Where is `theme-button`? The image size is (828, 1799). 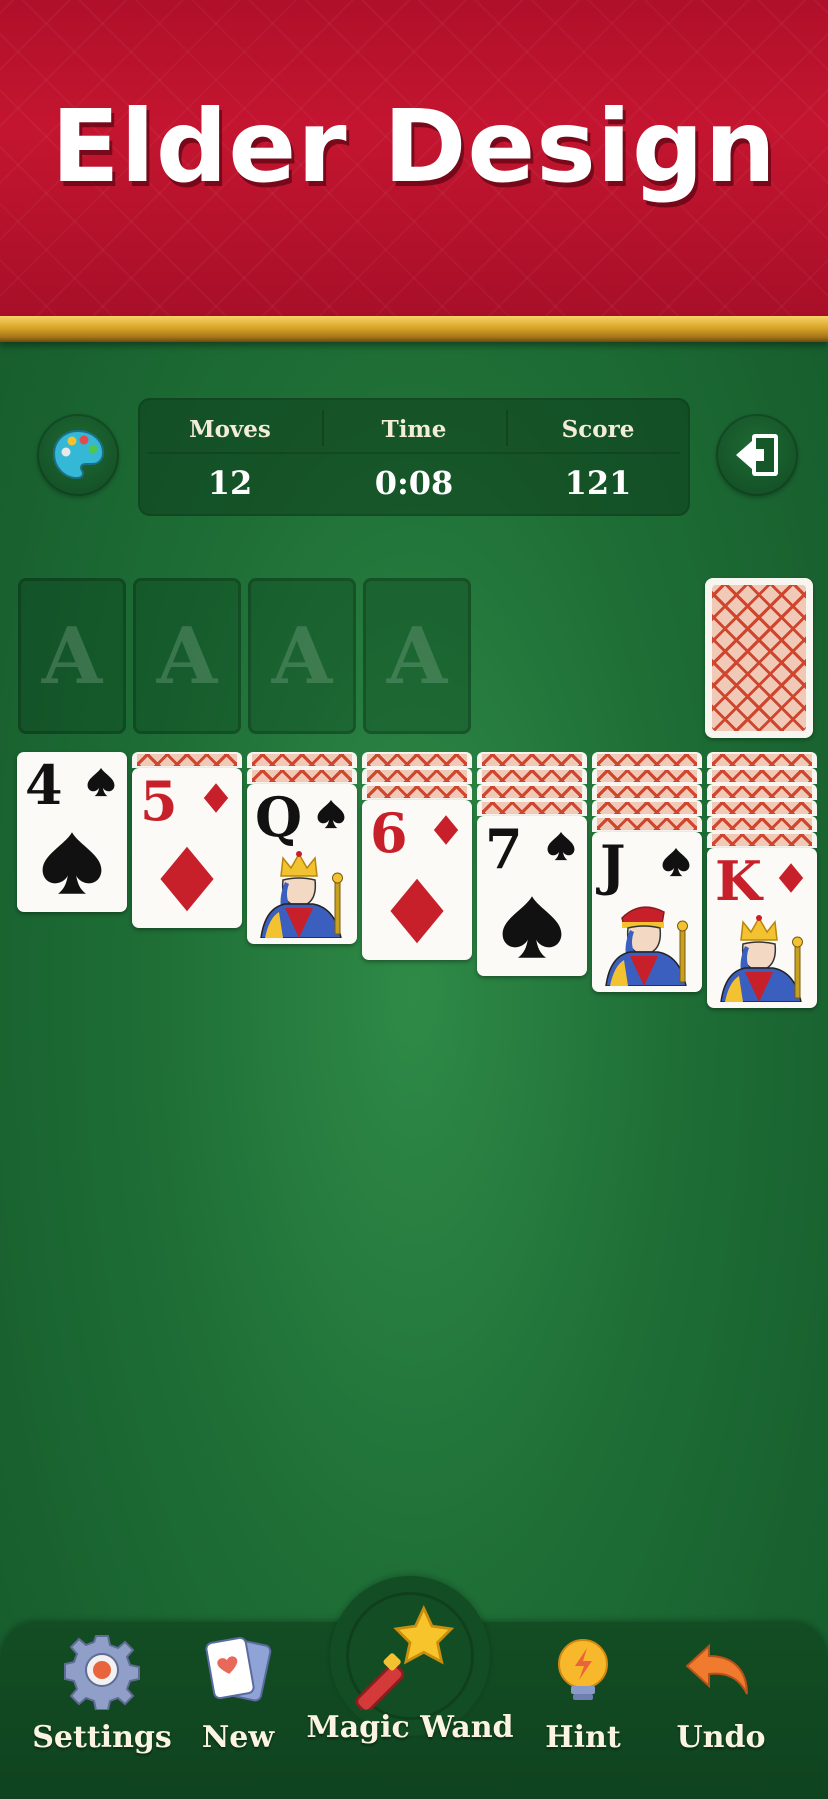 theme-button is located at coordinates (78, 455).